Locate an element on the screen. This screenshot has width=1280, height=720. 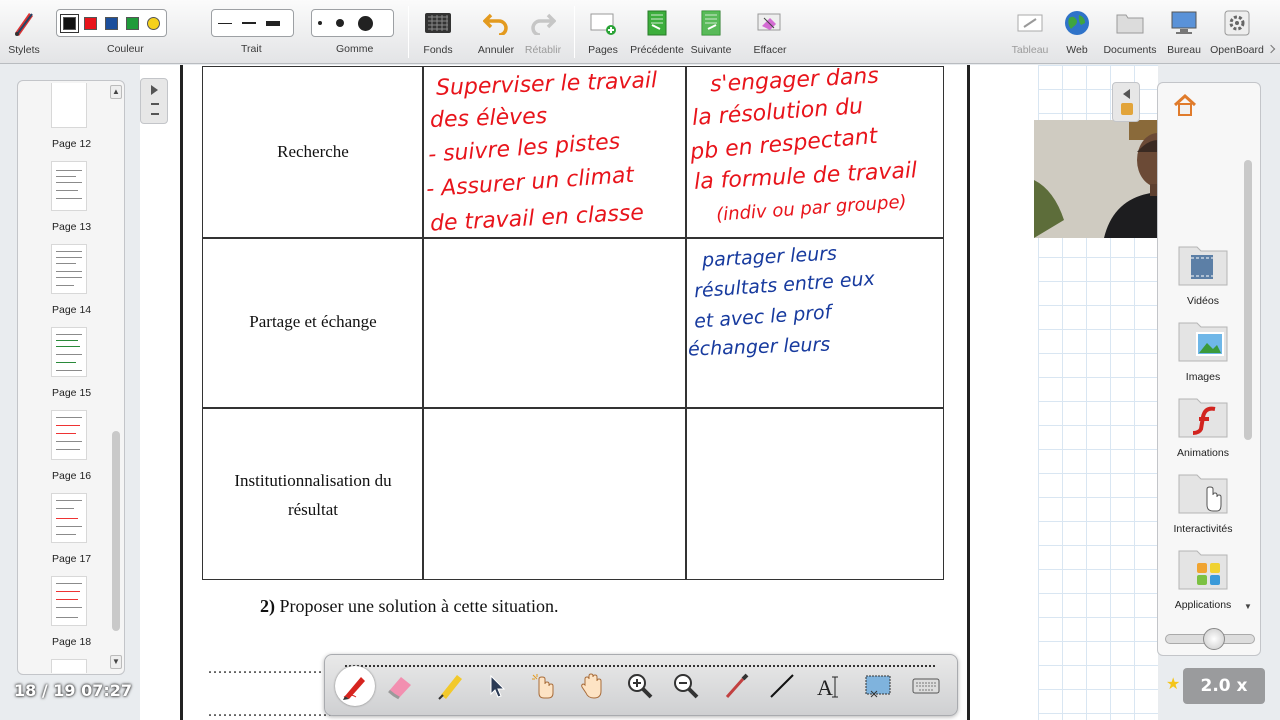
eraser-medium is located at coordinates (340, 23).